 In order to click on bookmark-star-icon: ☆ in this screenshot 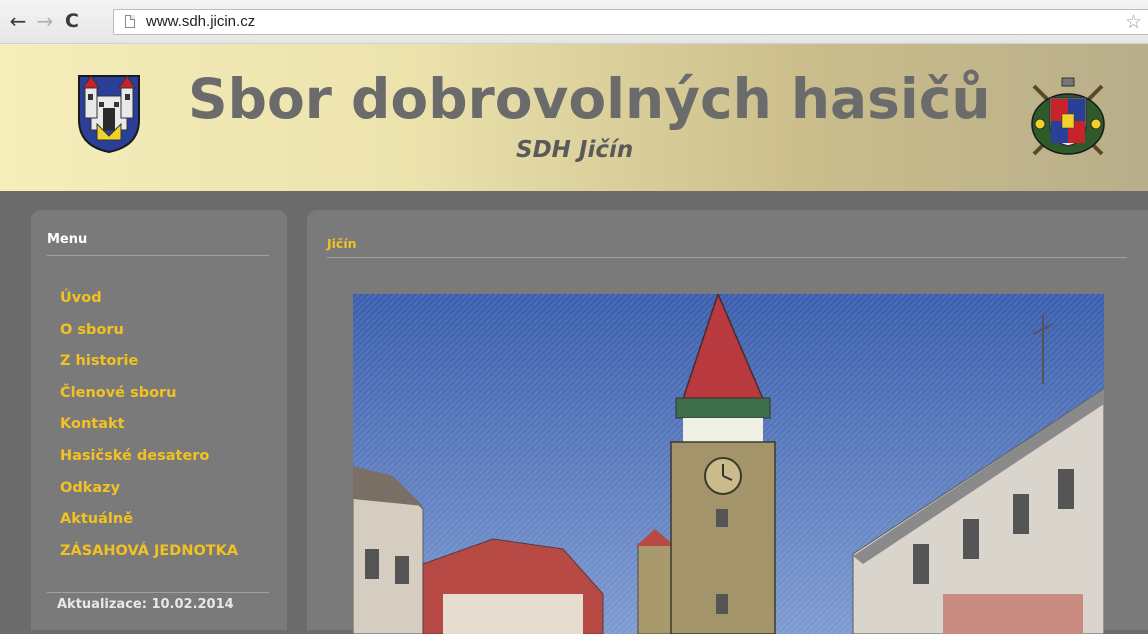, I will do `click(1133, 22)`.